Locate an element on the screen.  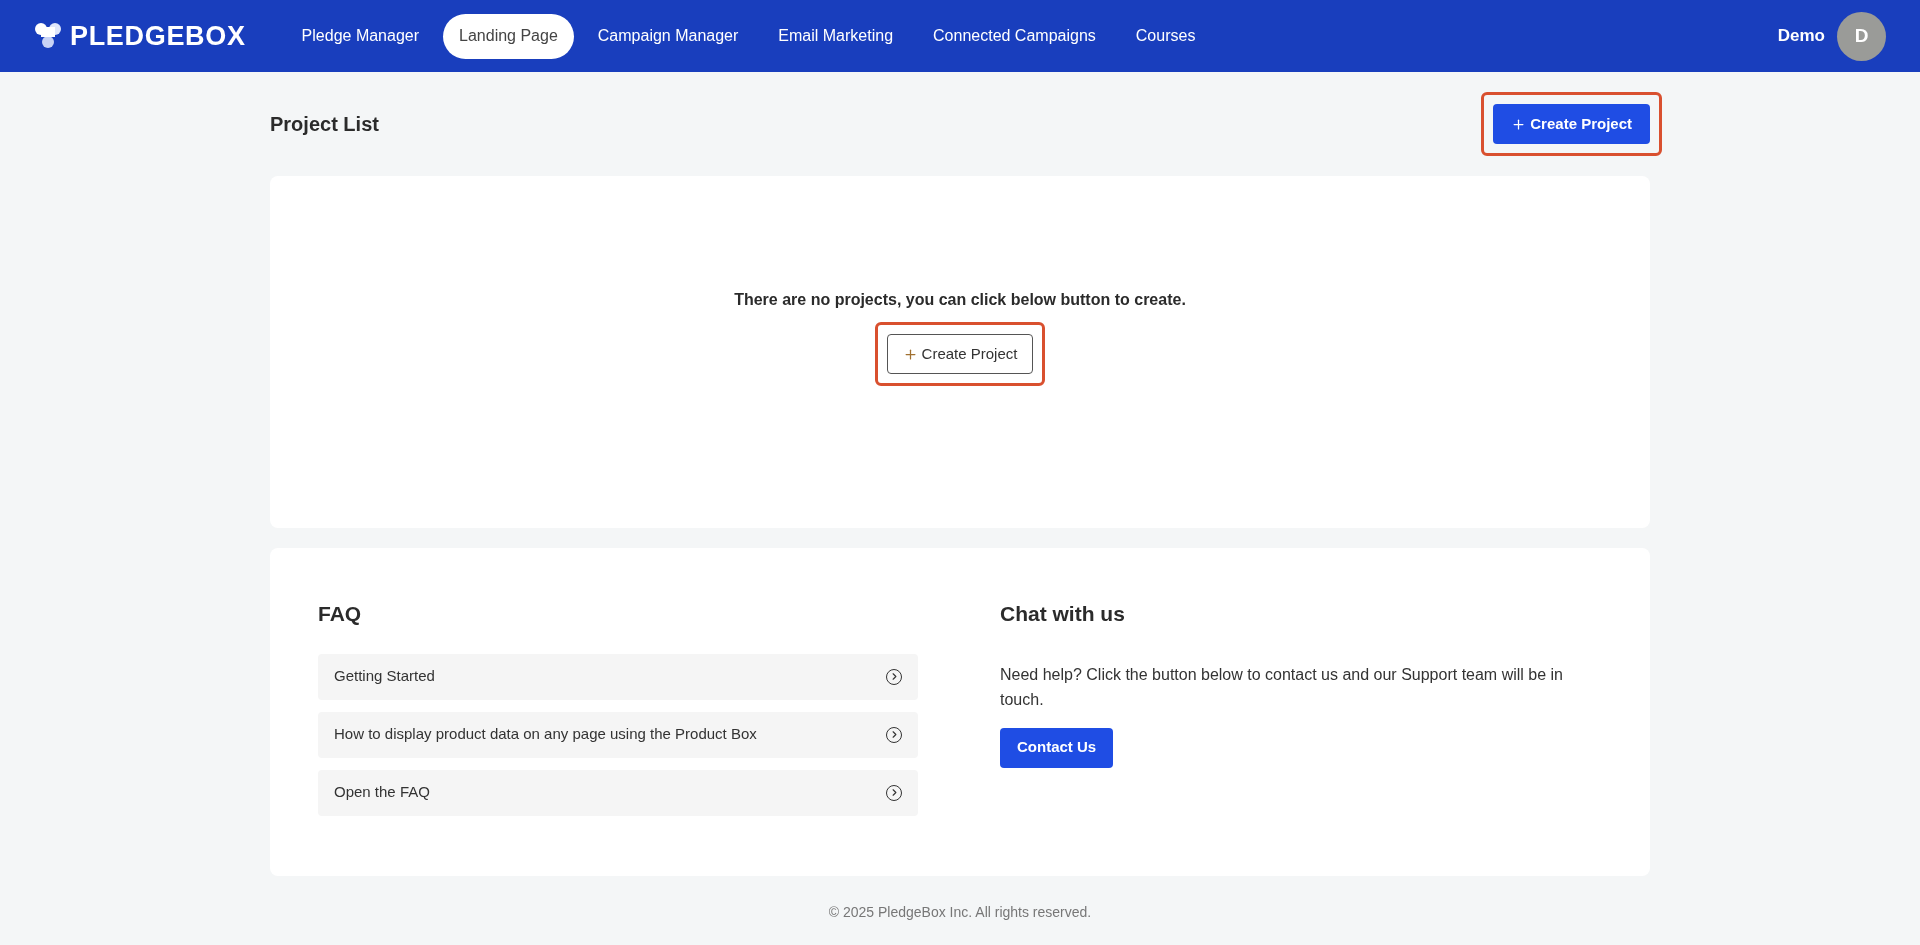
user-name: Demo is located at coordinates (1801, 36).